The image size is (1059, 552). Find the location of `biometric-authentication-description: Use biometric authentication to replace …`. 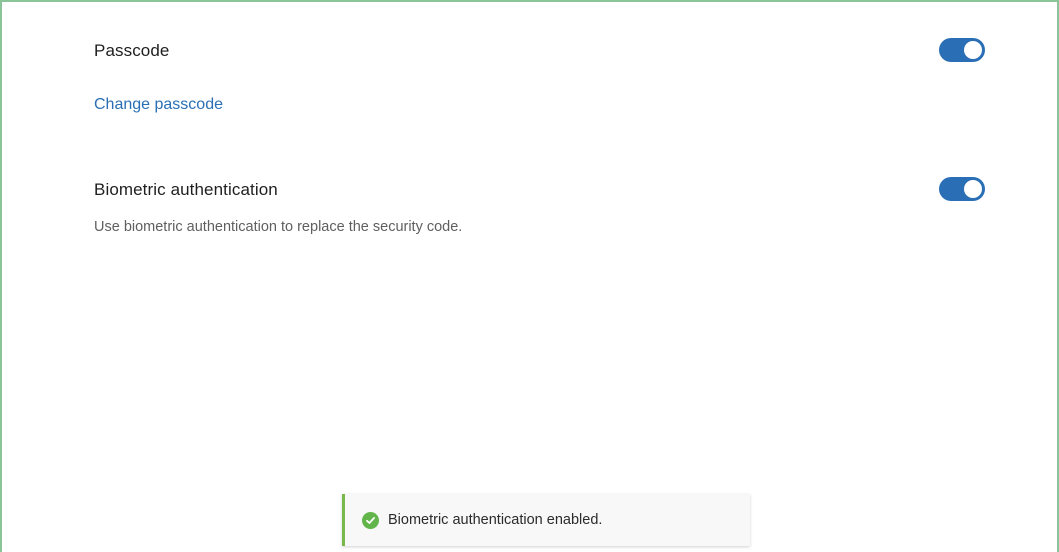

biometric-authentication-description: Use biometric authentication to replace … is located at coordinates (278, 227).